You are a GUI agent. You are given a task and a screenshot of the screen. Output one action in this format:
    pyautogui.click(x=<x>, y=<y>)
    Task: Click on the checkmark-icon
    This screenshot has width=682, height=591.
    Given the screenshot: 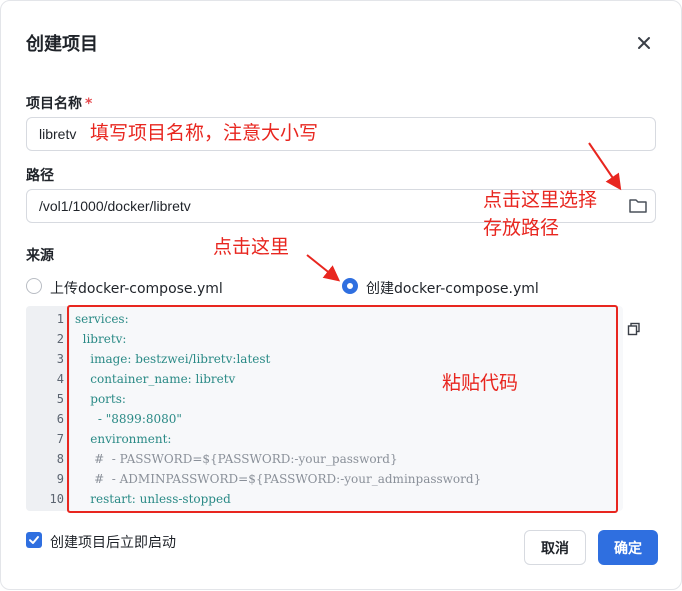 What is the action you would take?
    pyautogui.click(x=34, y=540)
    